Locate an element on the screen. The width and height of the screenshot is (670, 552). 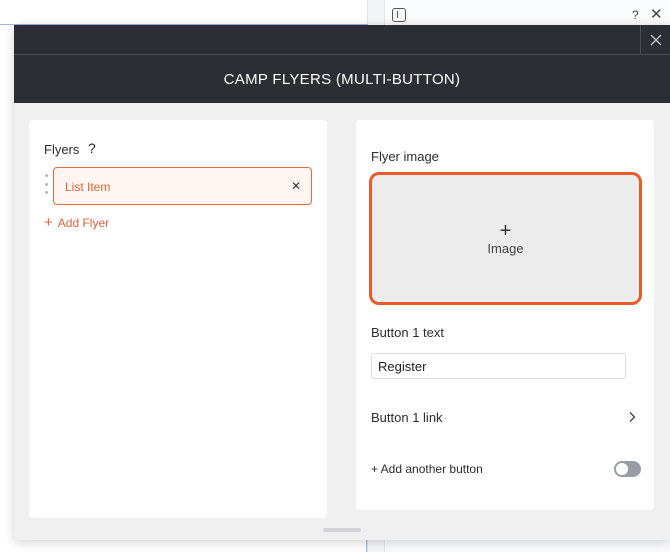
add-button-row: + Add another button is located at coordinates (506, 469).